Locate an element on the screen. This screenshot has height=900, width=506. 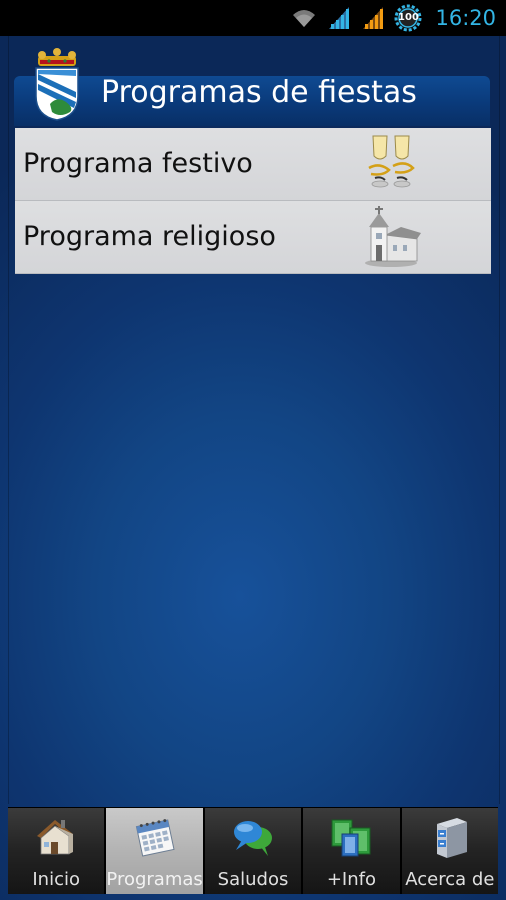
list-item-programa-religioso: Programa religioso is located at coordinates (253, 237).